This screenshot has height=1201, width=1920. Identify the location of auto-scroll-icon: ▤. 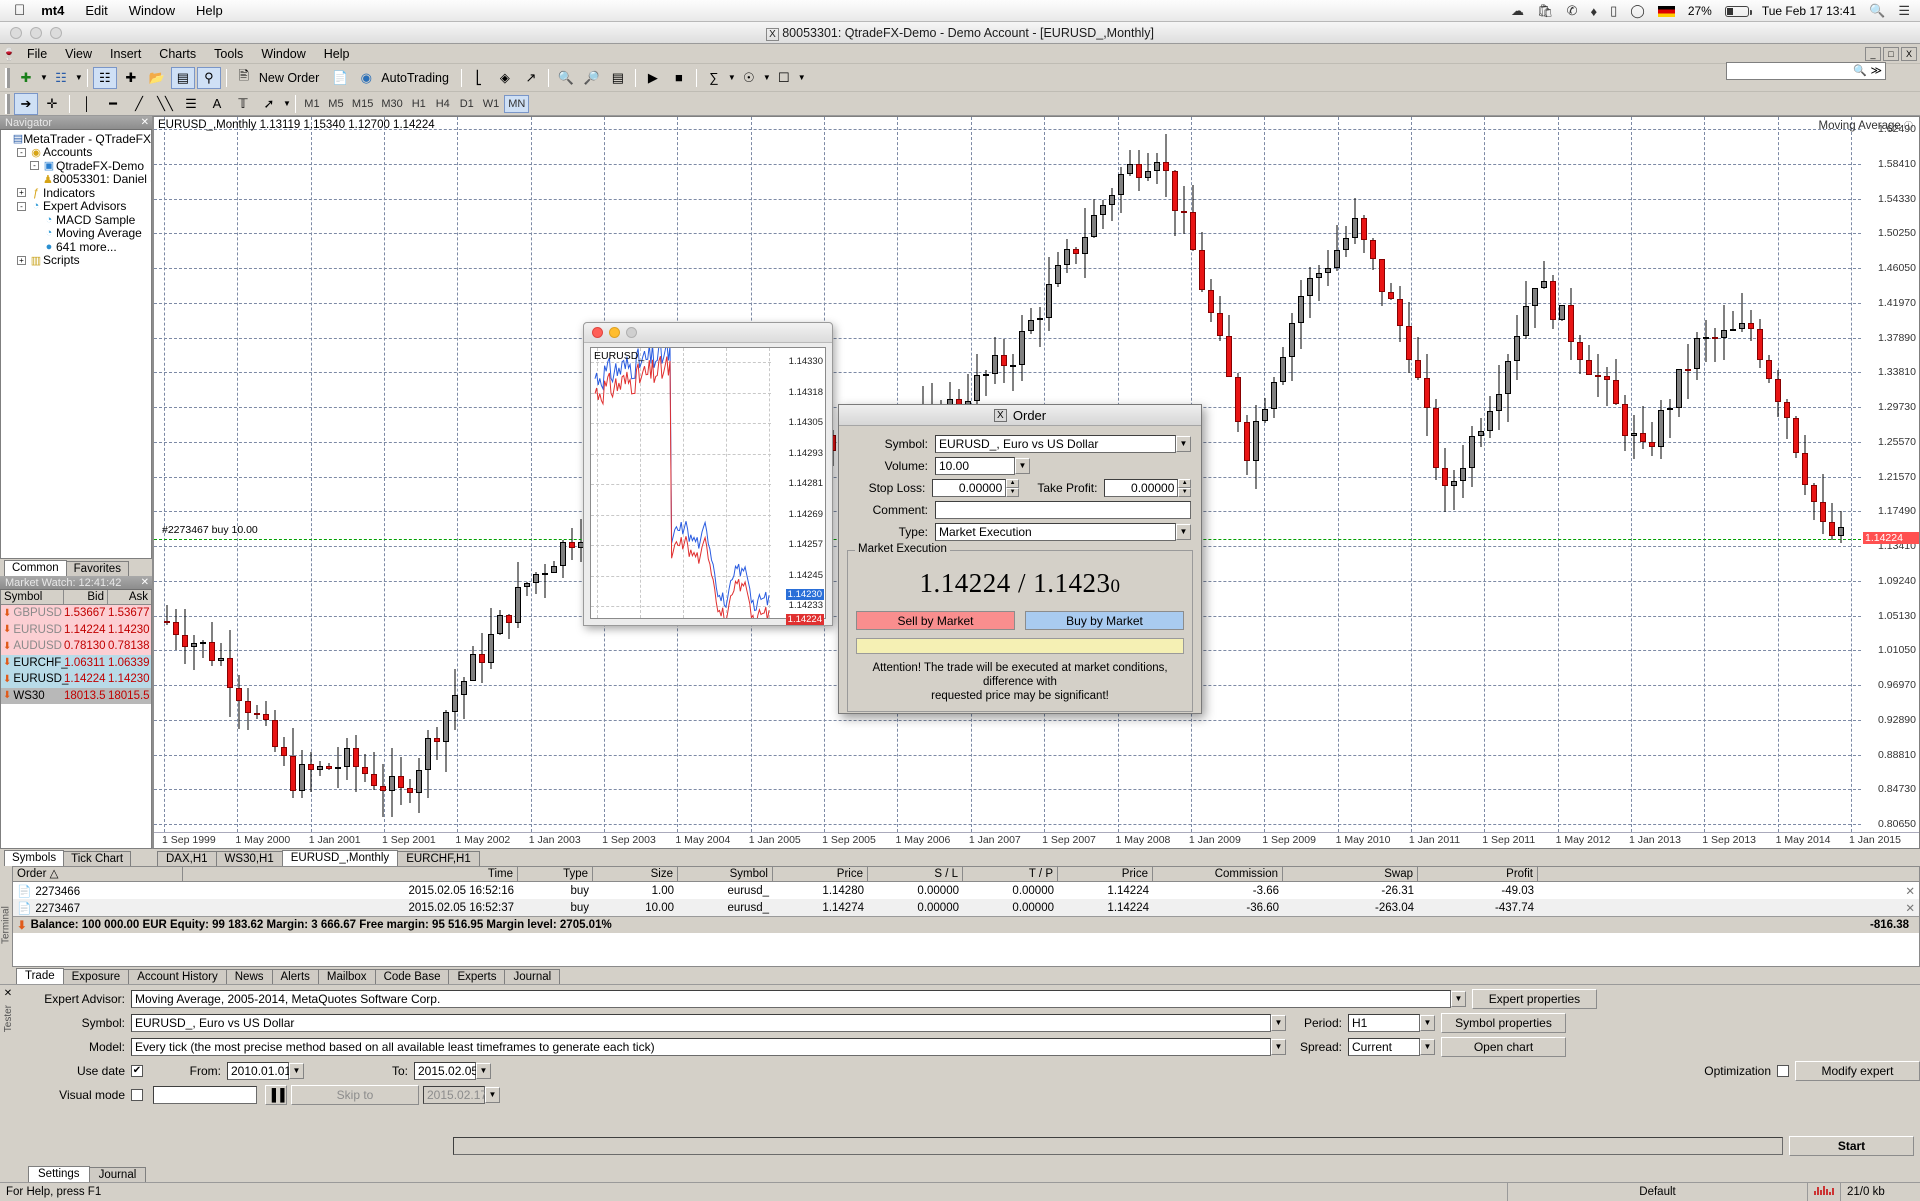
(618, 78).